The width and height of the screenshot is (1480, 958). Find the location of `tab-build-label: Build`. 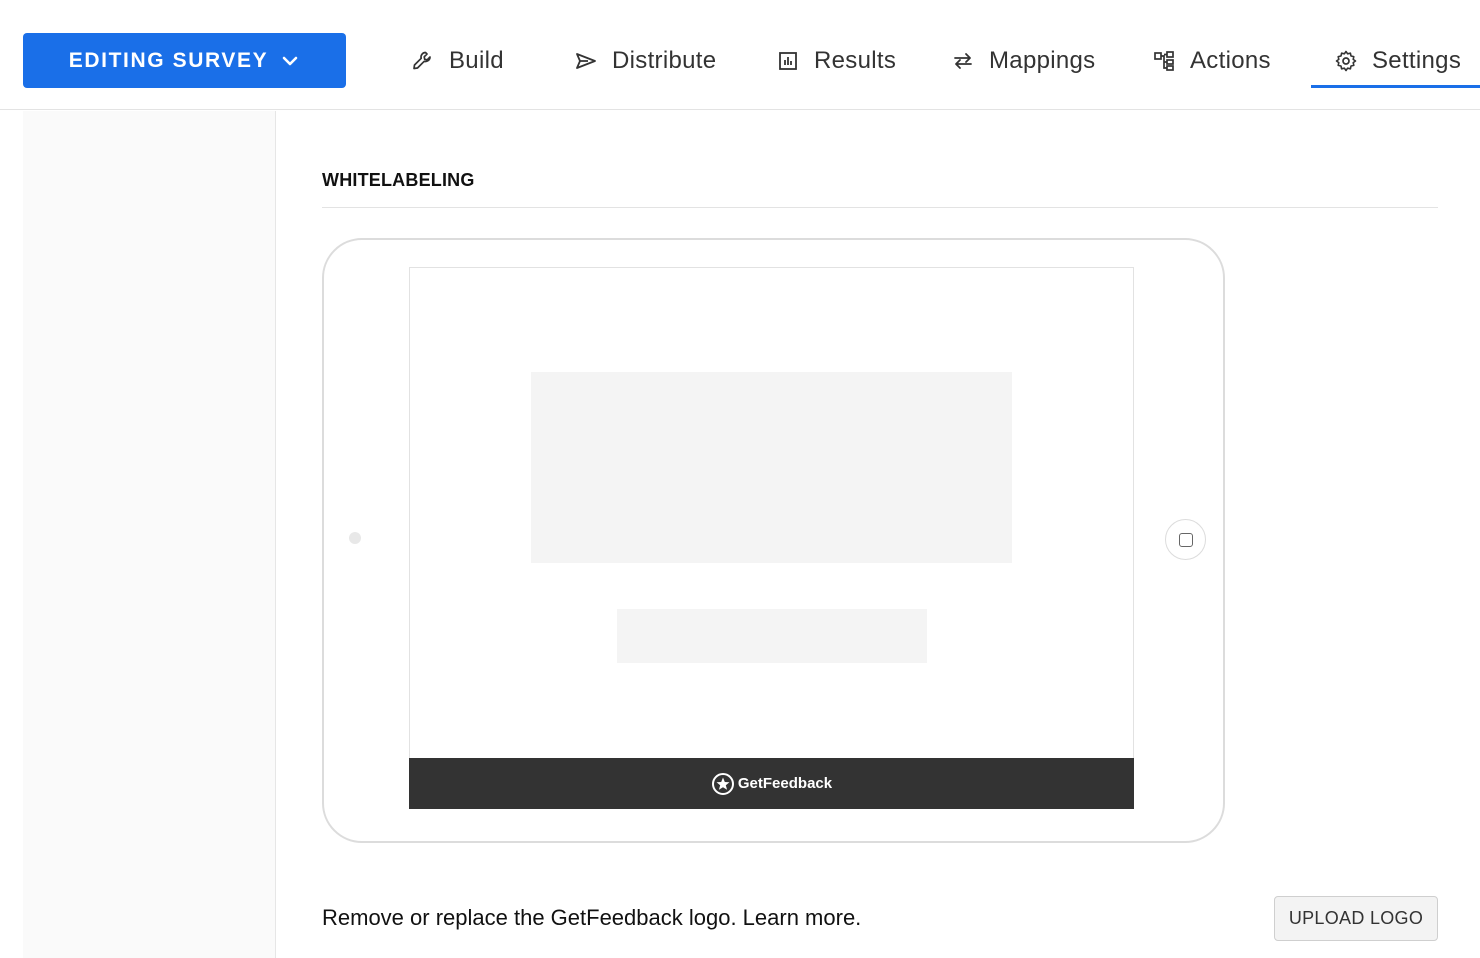

tab-build-label: Build is located at coordinates (476, 60).